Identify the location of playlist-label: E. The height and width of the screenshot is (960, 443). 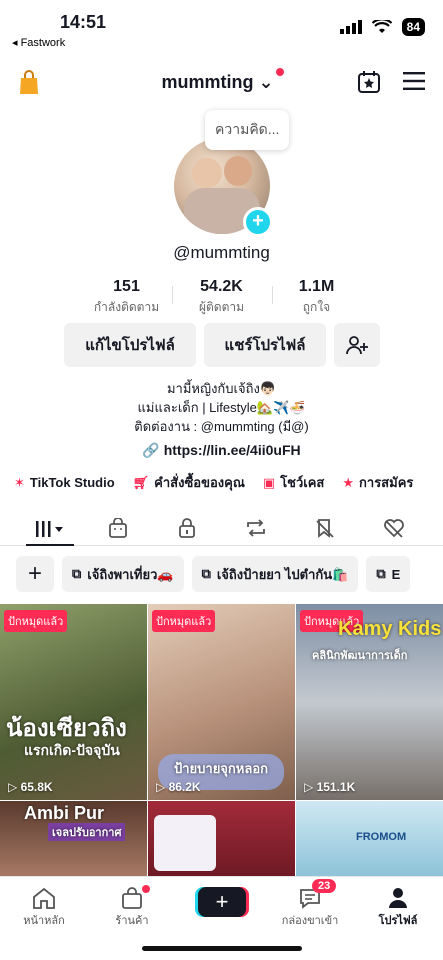
(396, 574).